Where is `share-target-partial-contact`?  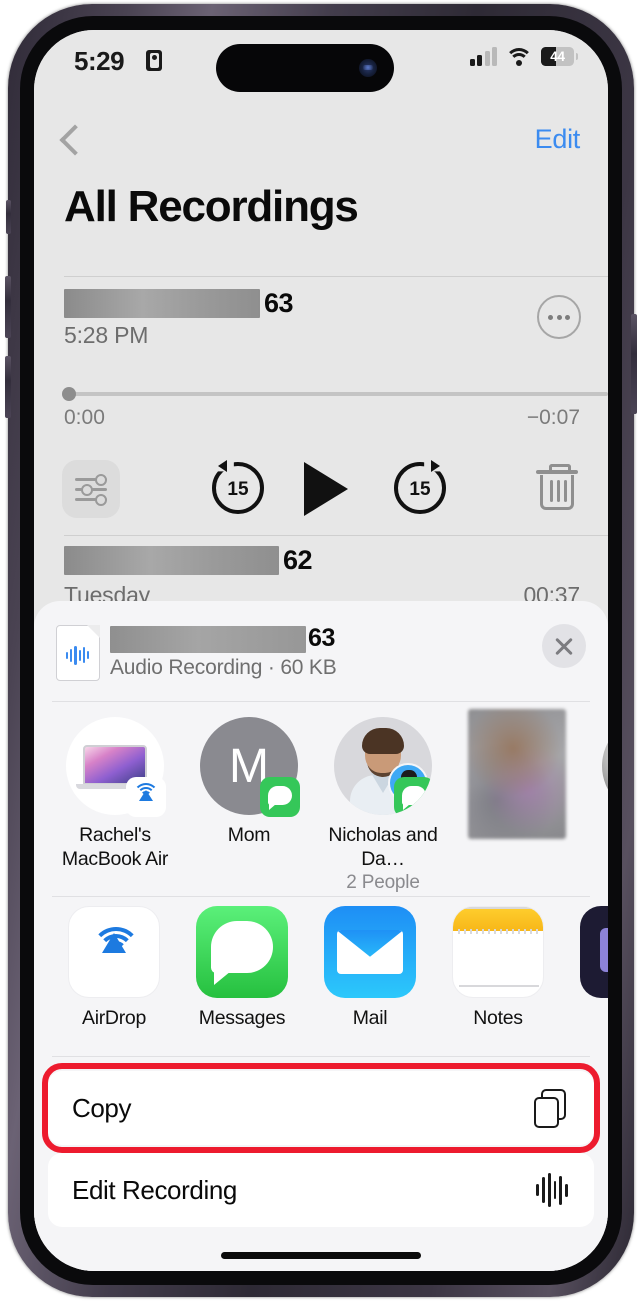 share-target-partial-contact is located at coordinates (600, 796).